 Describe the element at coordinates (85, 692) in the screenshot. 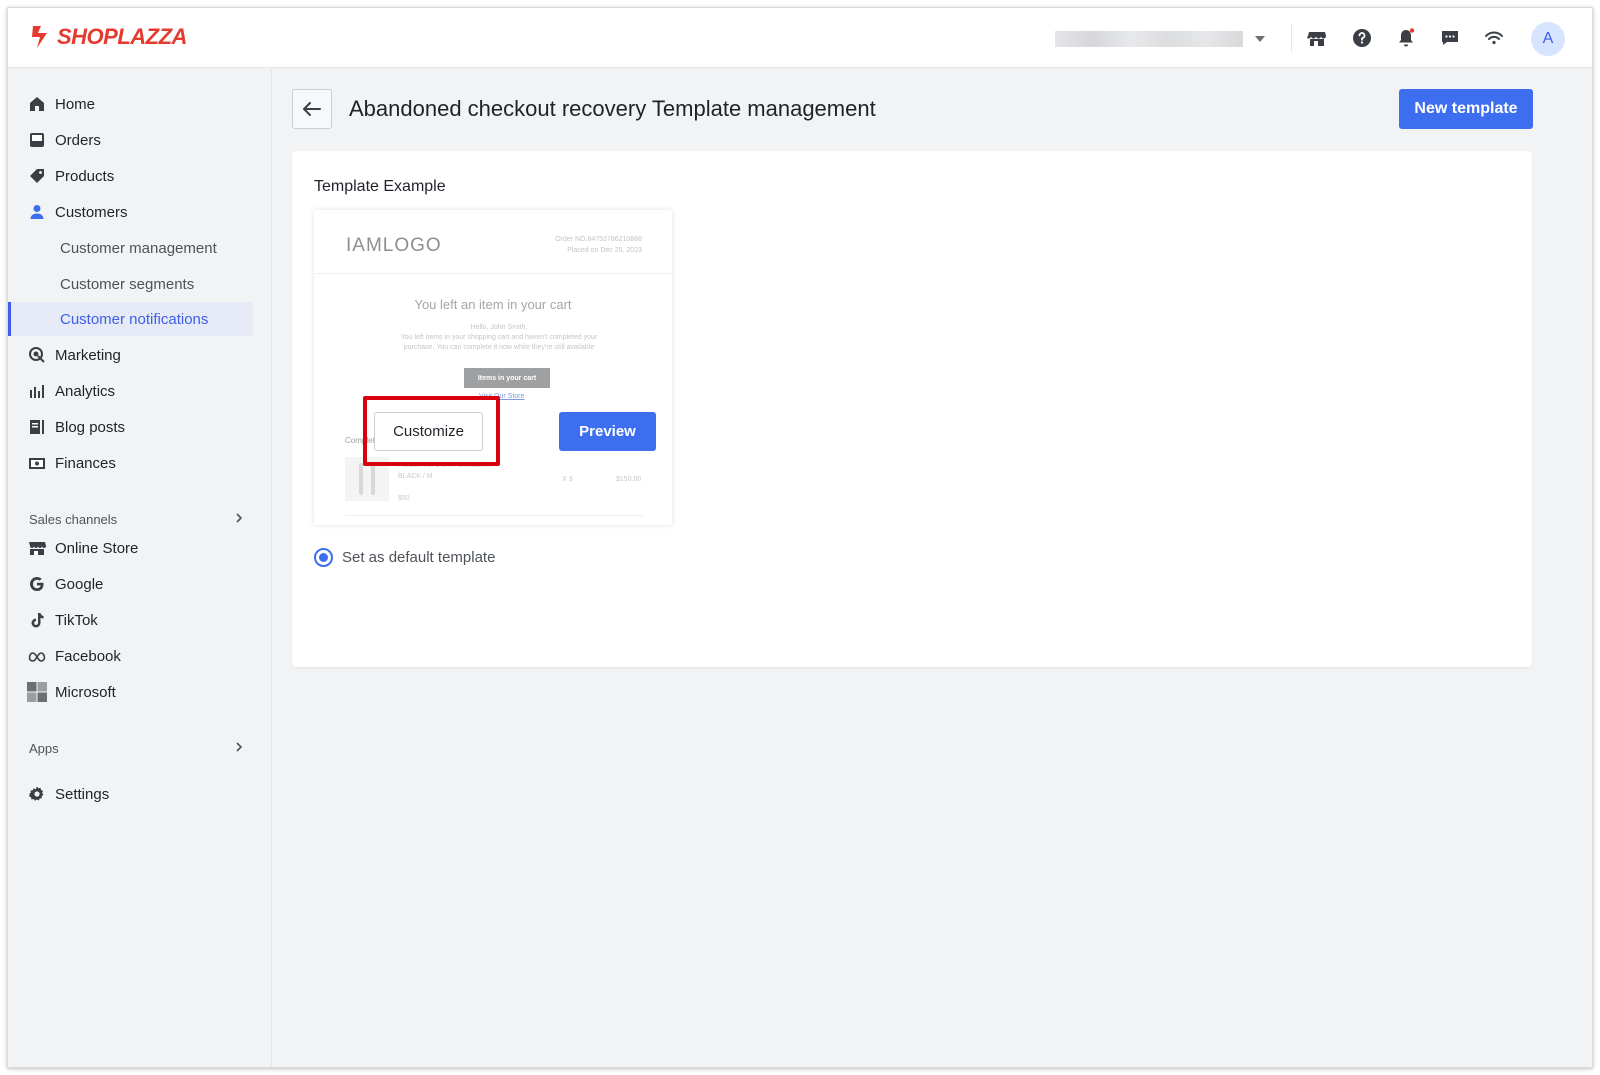

I see `sidebar-item-label: Microsoft` at that location.